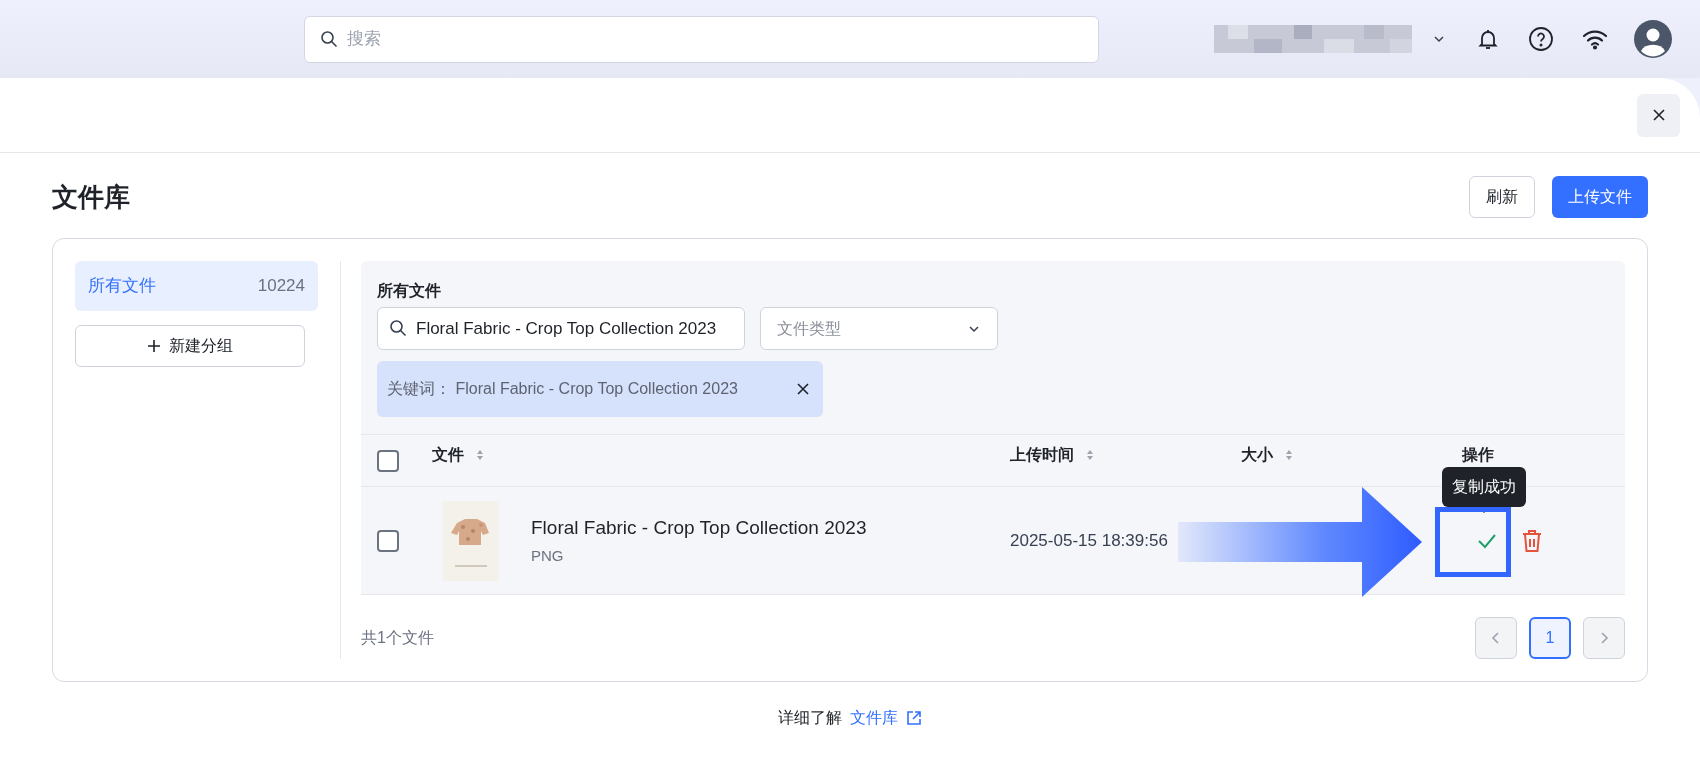  Describe the element at coordinates (1089, 540) in the screenshot. I see `upload-time: 2025-05-15 18:39:56` at that location.